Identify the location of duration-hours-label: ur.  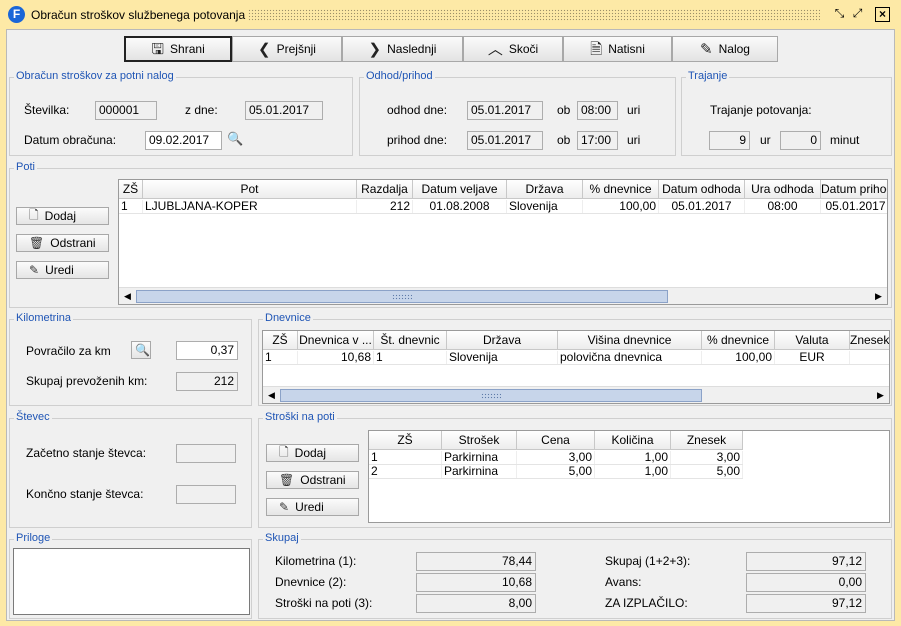
(765, 140).